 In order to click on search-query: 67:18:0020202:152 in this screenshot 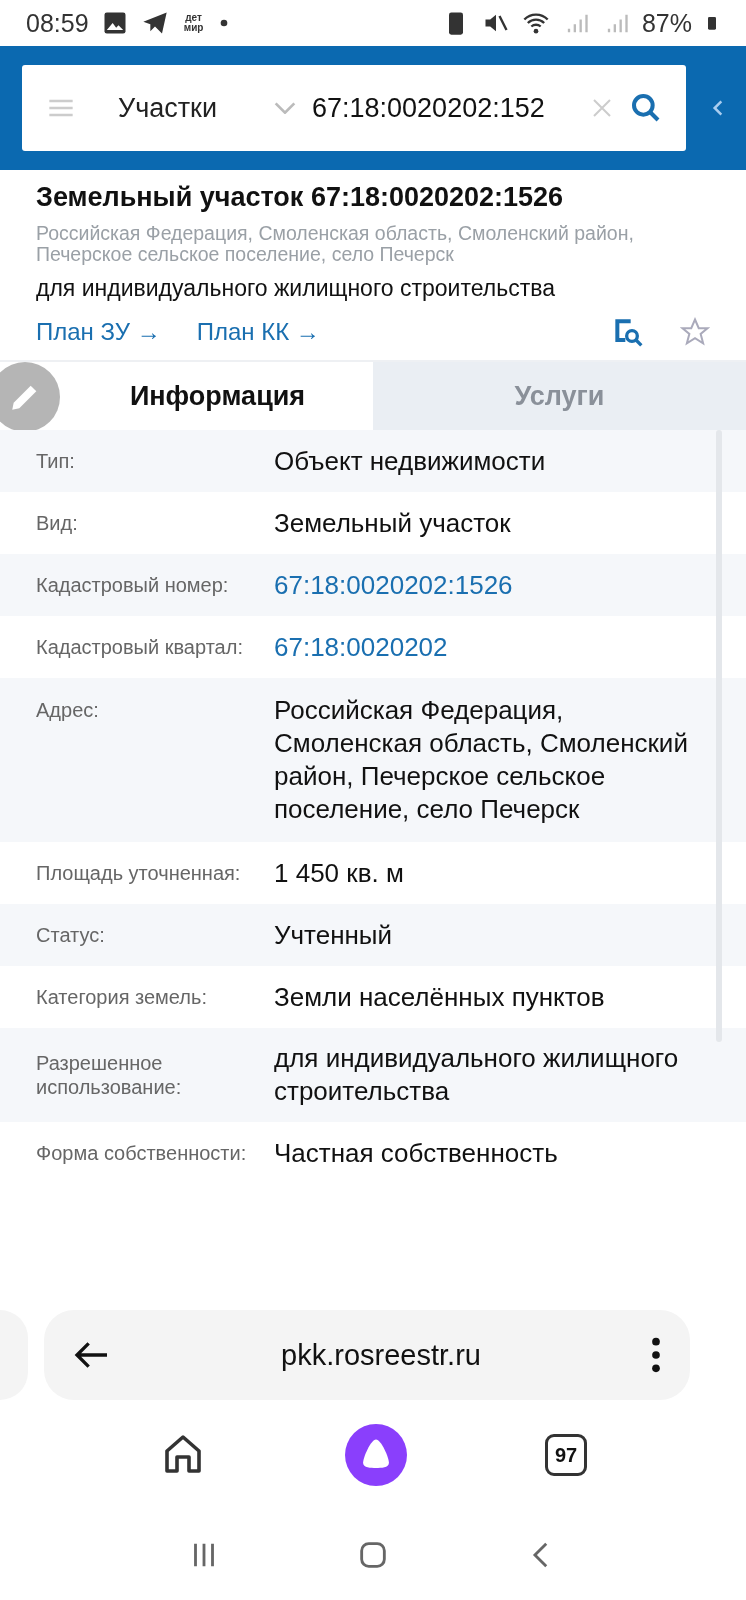, I will do `click(443, 108)`.